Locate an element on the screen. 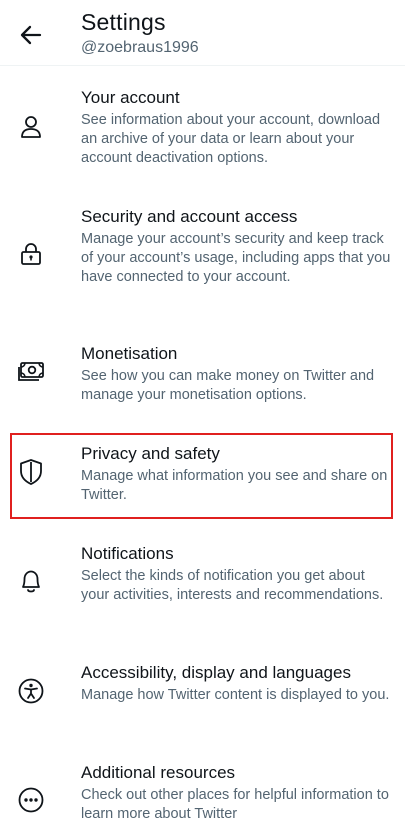 The height and width of the screenshot is (825, 405). settings-item-title: Accessibility, display and languages is located at coordinates (216, 672).